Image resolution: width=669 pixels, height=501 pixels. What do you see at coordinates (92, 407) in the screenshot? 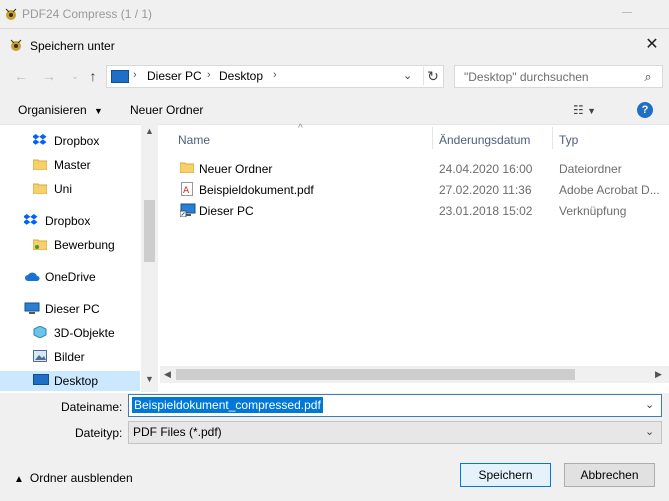
I see `filename-label: Dateiname:` at bounding box center [92, 407].